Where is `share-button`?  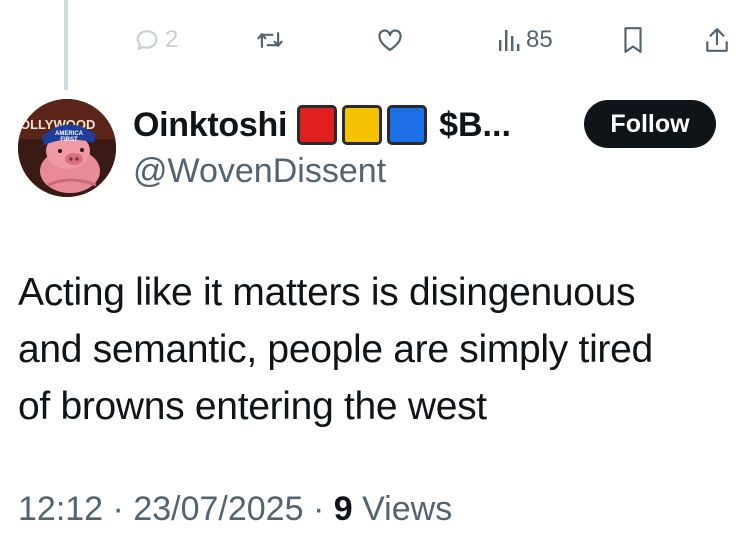
share-button is located at coordinates (717, 40).